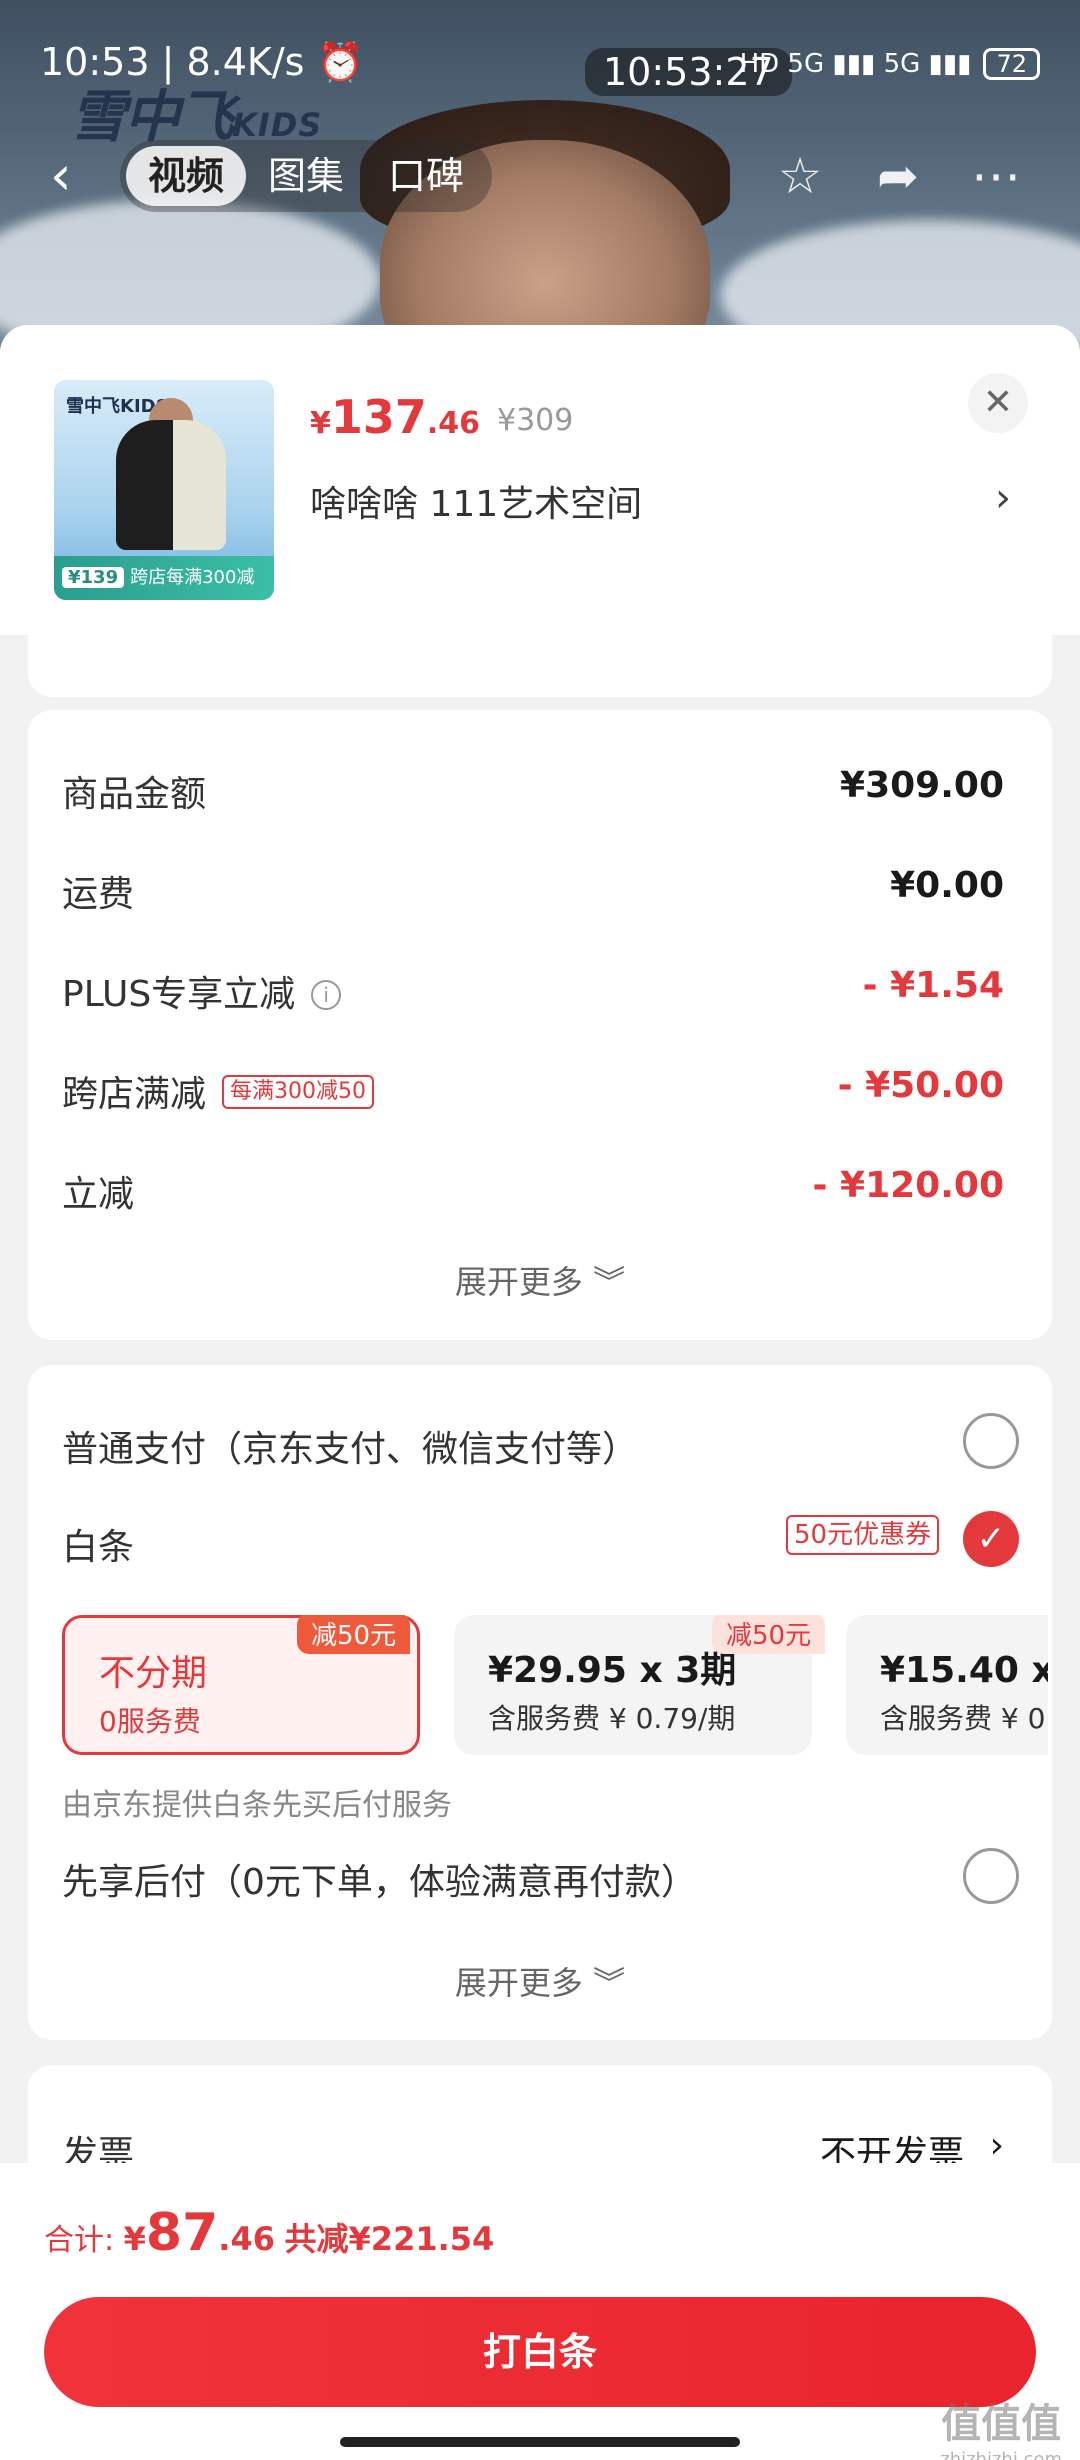 The image size is (1080, 2460). Describe the element at coordinates (964, 1670) in the screenshot. I see `plan-title: ¥15.40 x 6期` at that location.